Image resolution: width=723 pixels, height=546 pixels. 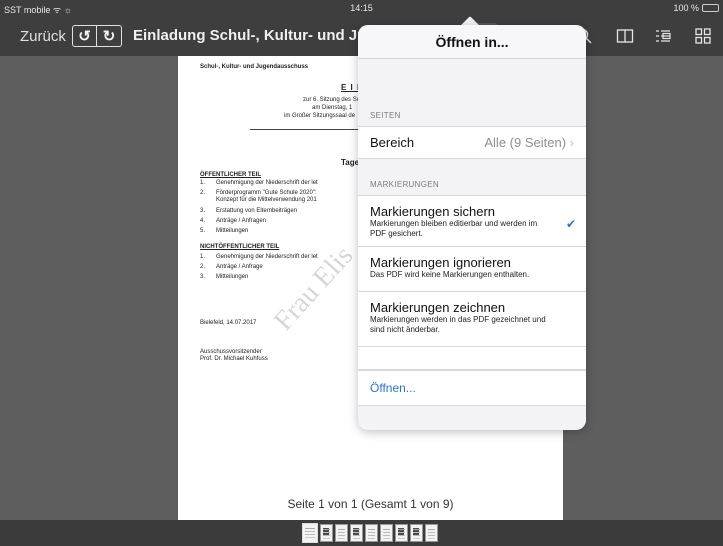 I want to click on status-bar: SST mobile ᯤ ☼ 14:15 100 %, so click(x=361, y=8).